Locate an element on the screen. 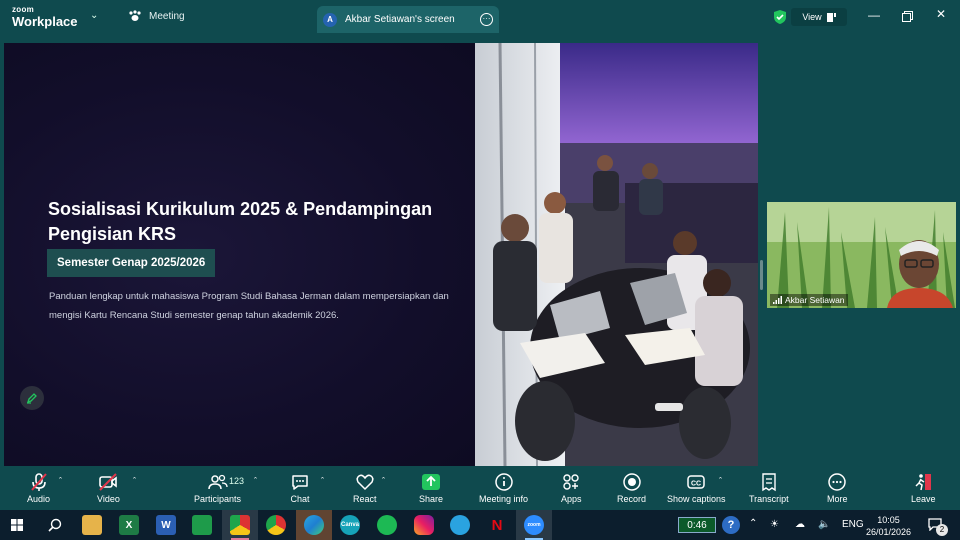 This screenshot has width=960, height=540. leave-label: Leave is located at coordinates (923, 499).